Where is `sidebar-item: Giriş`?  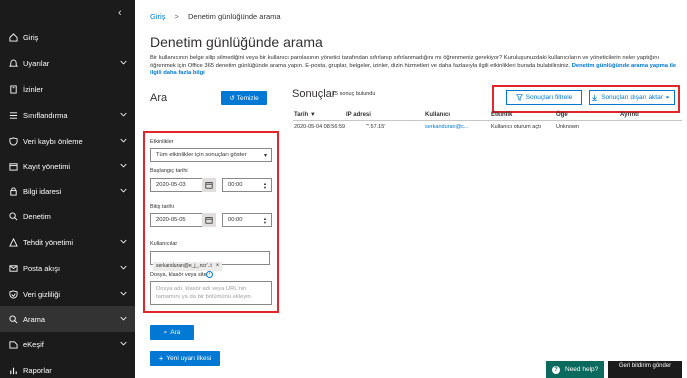 sidebar-item: Giriş is located at coordinates (67, 37).